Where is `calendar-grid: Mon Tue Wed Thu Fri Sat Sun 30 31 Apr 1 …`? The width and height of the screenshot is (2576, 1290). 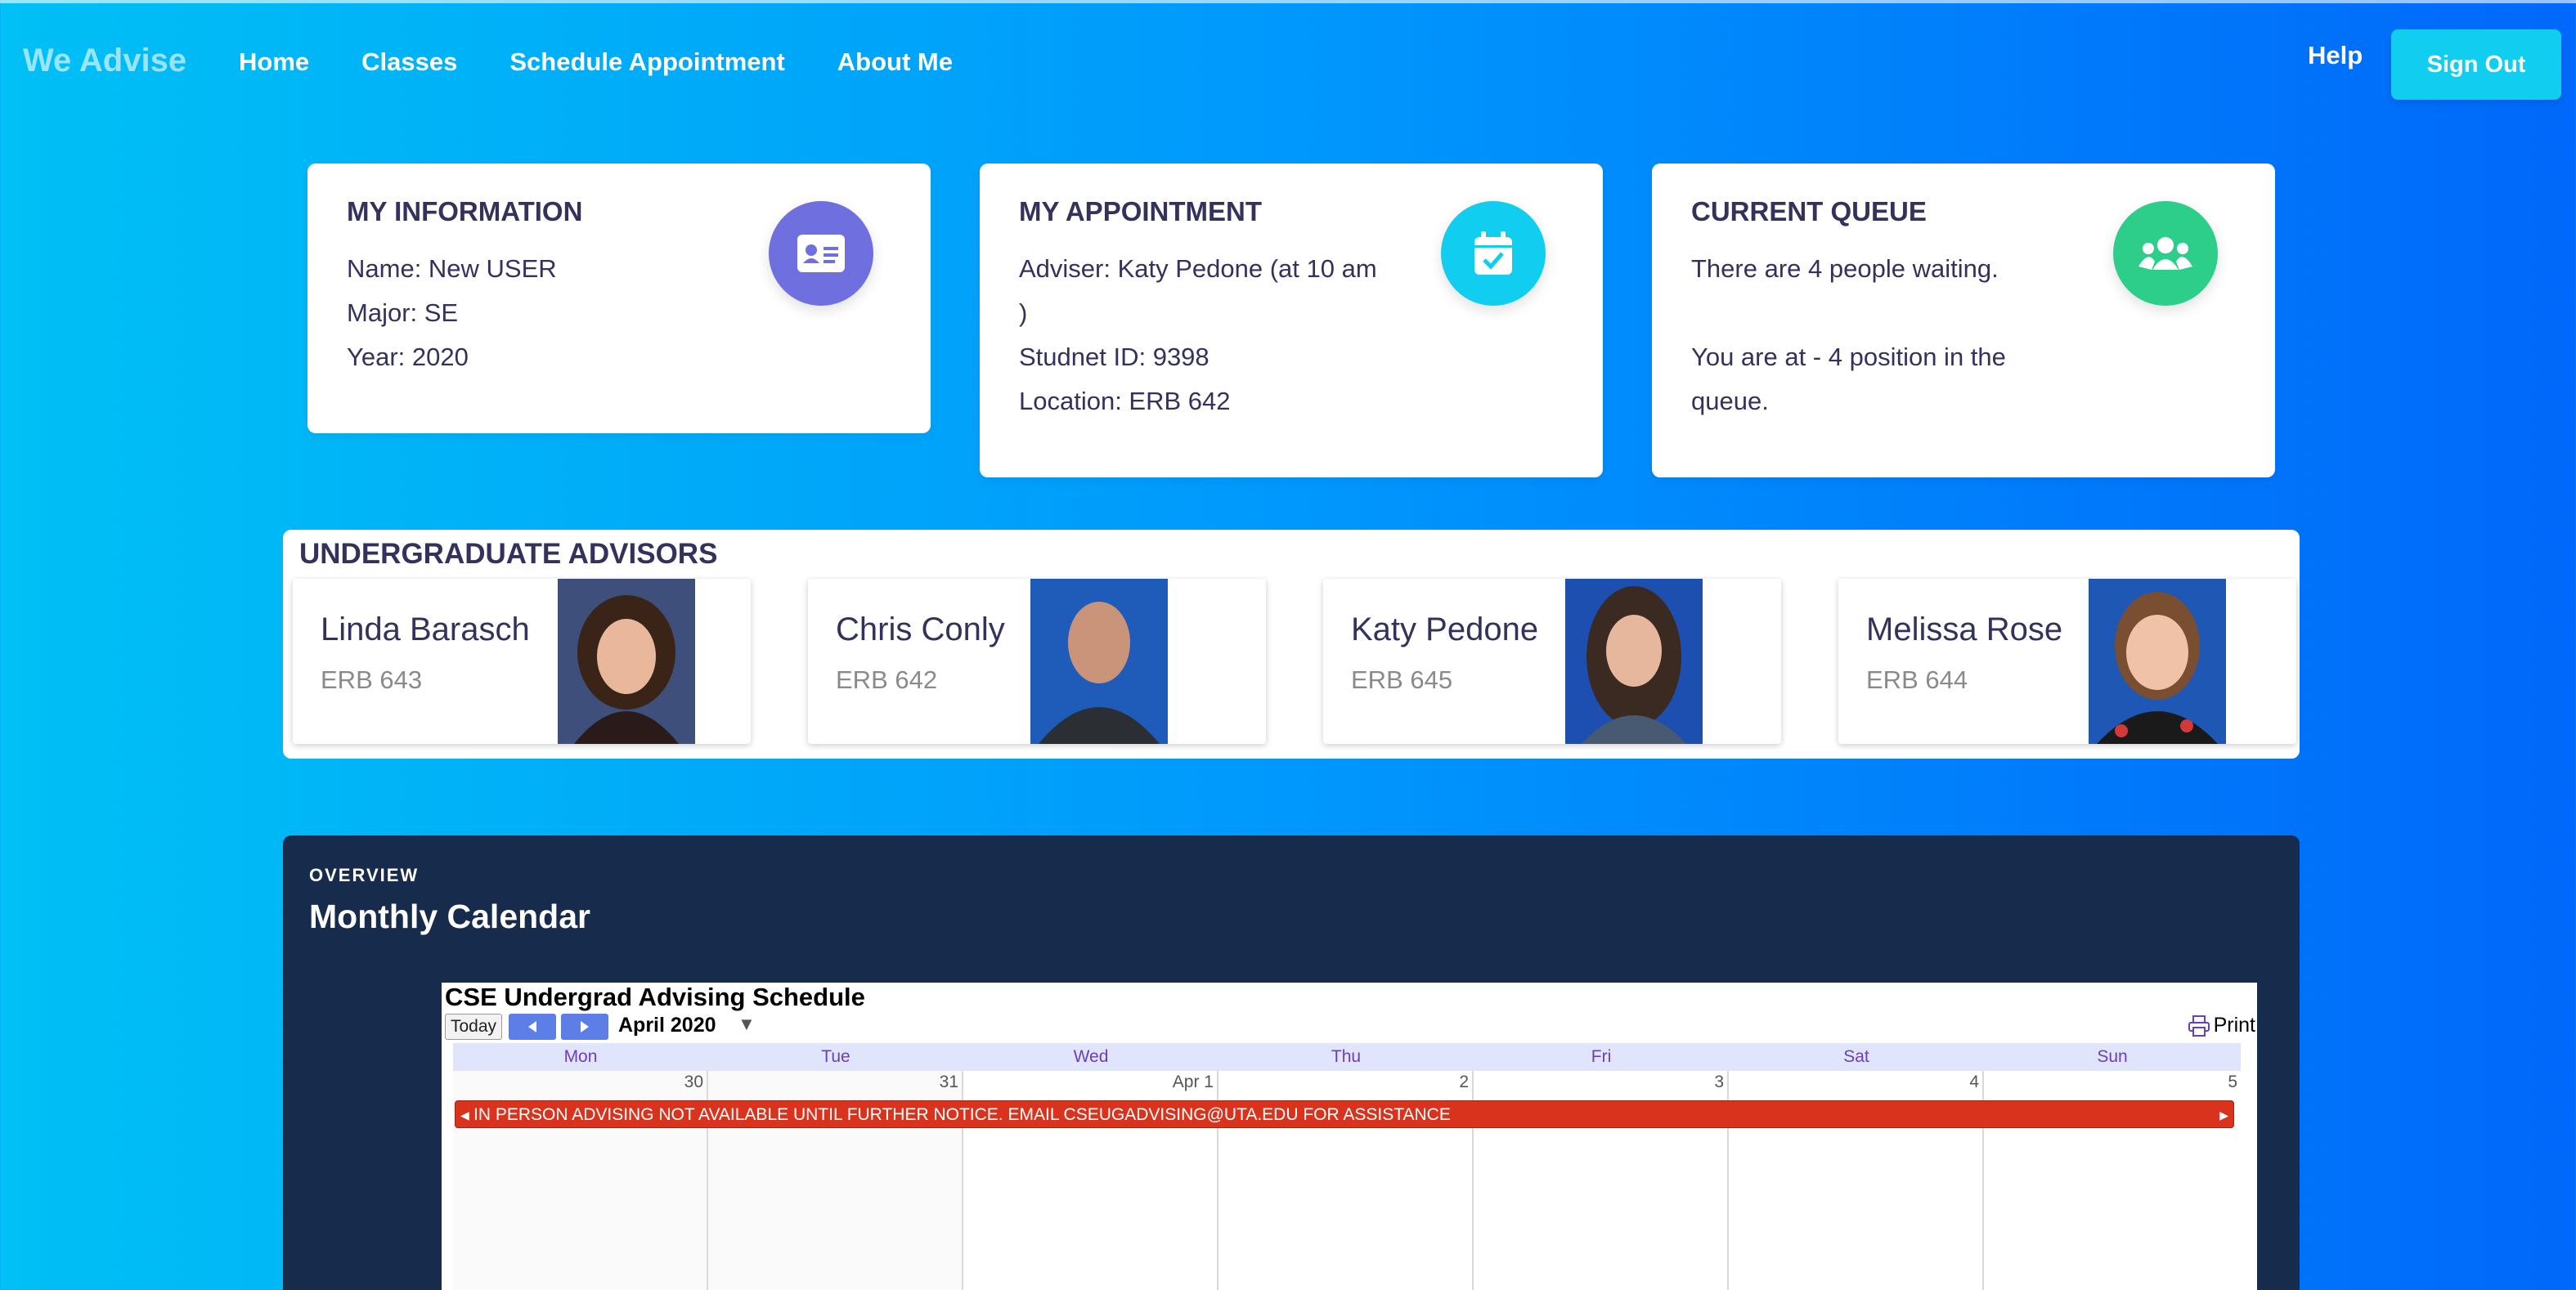
calendar-grid: Mon Tue Wed Thu Fri Sat Sun 30 31 Apr 1 … is located at coordinates (1347, 1166).